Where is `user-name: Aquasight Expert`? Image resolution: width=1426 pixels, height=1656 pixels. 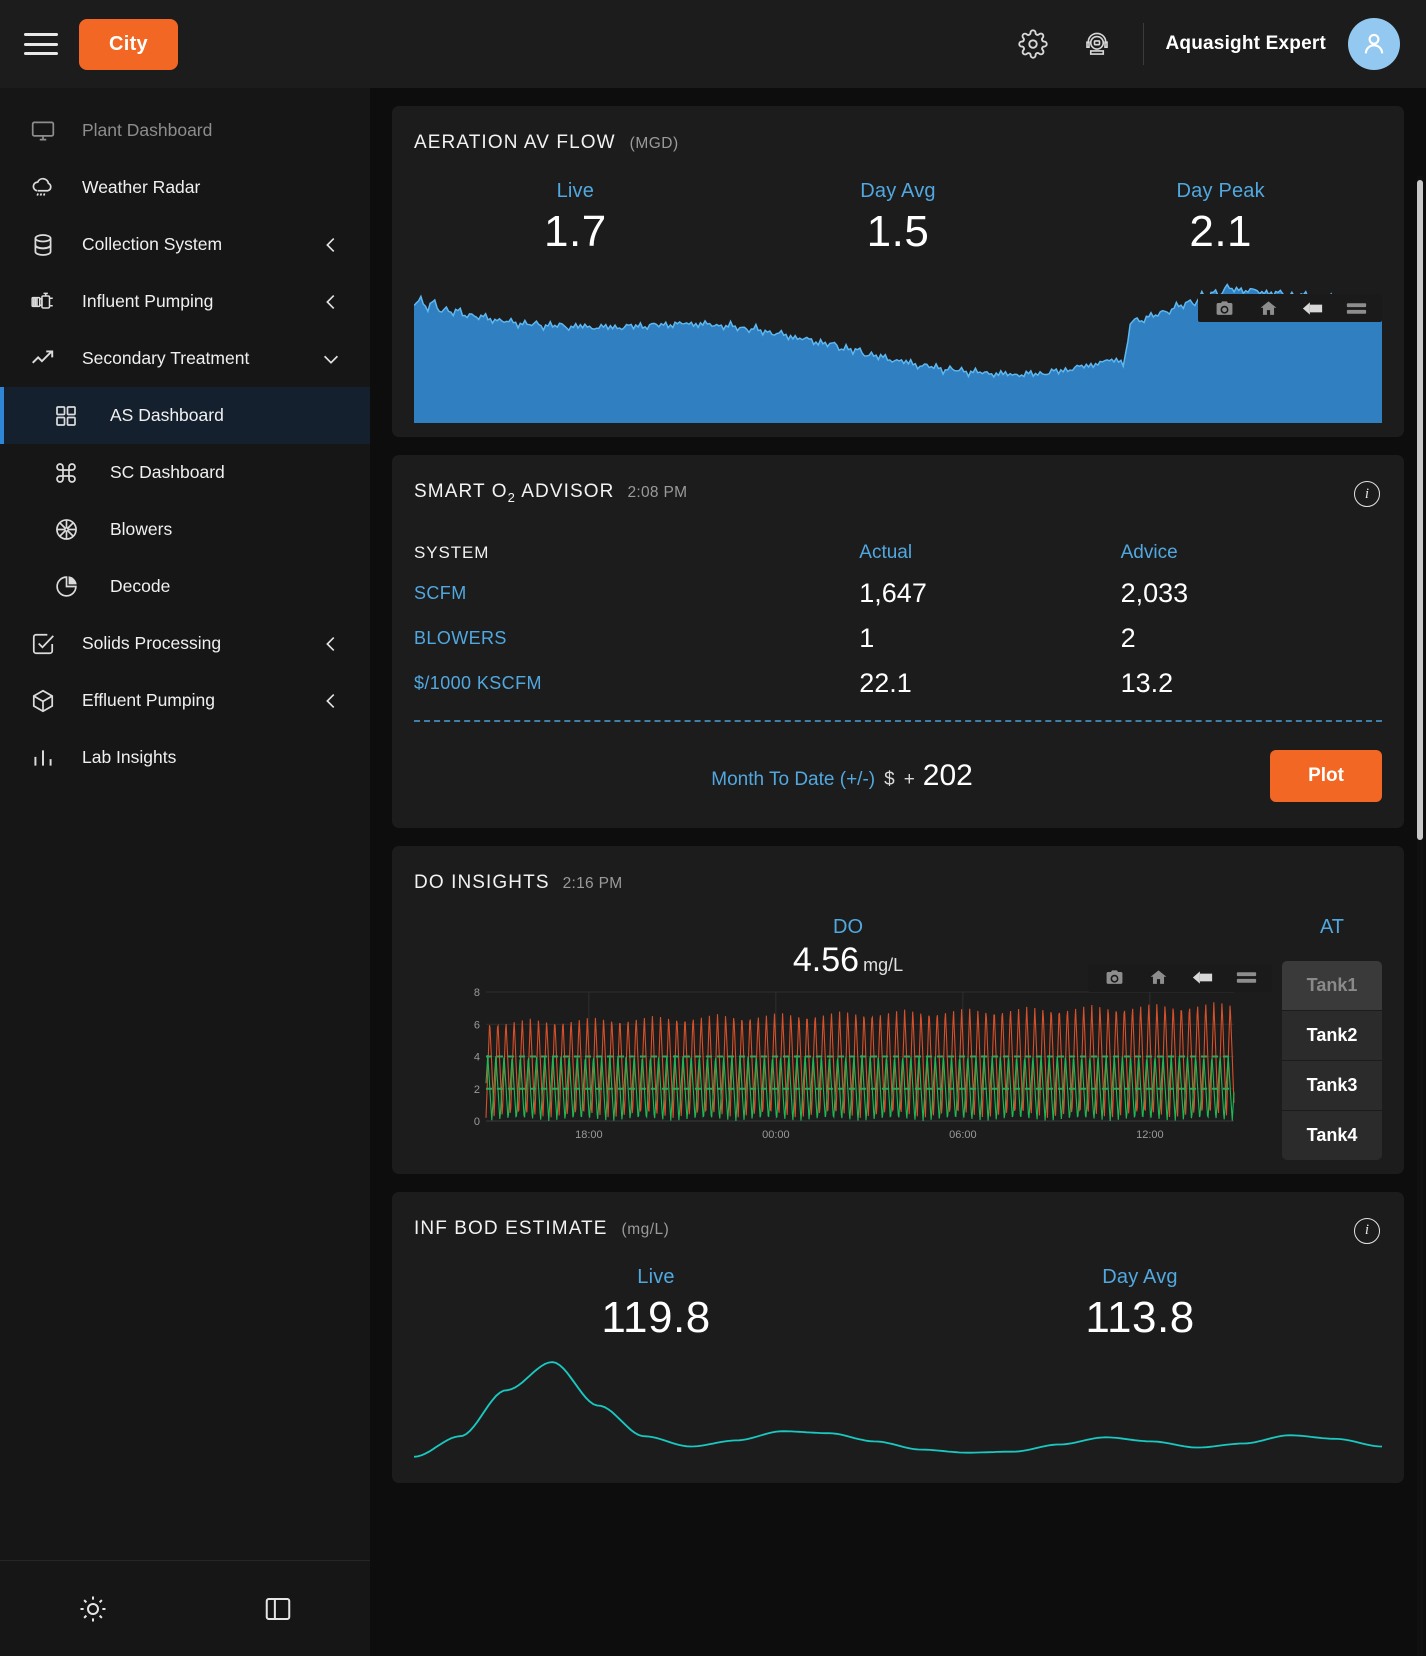
user-name: Aquasight Expert is located at coordinates (1245, 43).